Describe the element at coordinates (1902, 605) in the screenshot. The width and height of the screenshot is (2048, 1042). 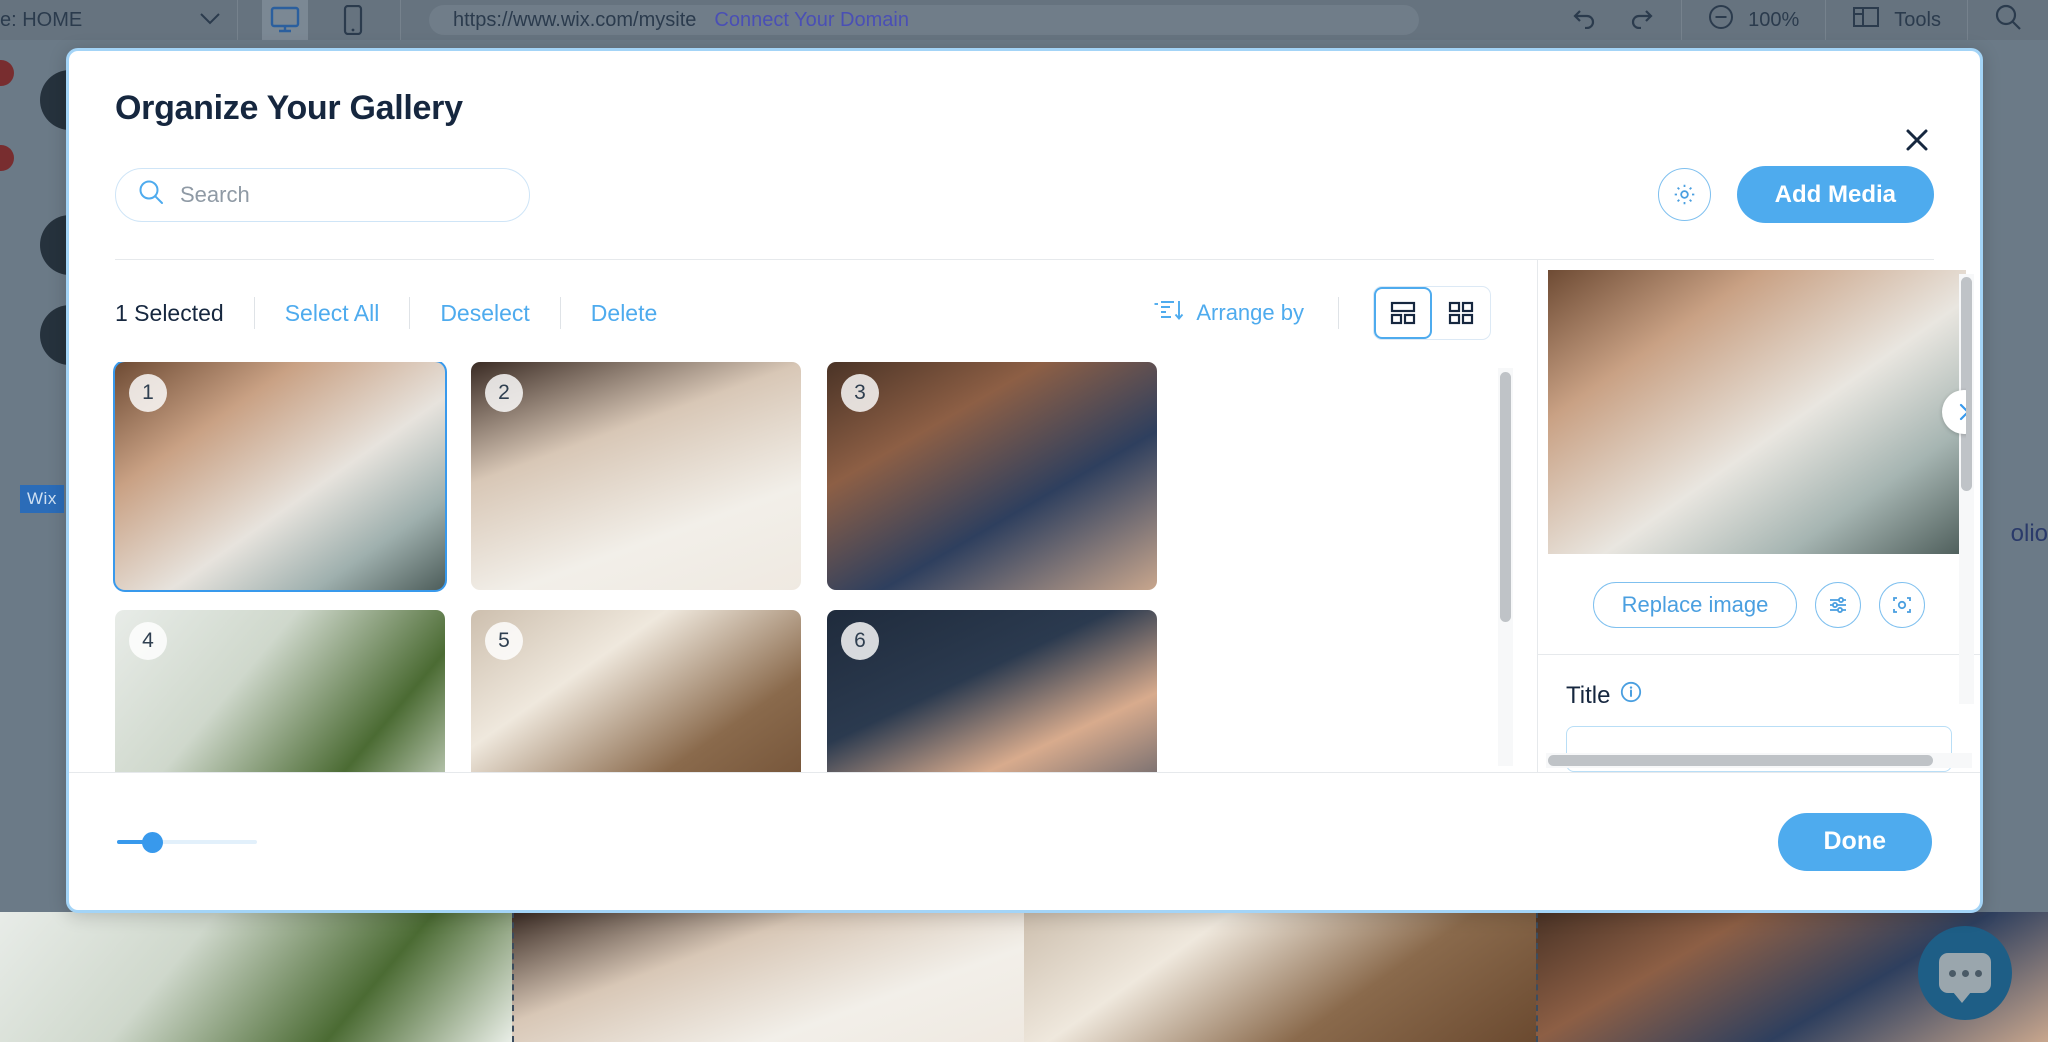
I see `focal-point-icon` at that location.